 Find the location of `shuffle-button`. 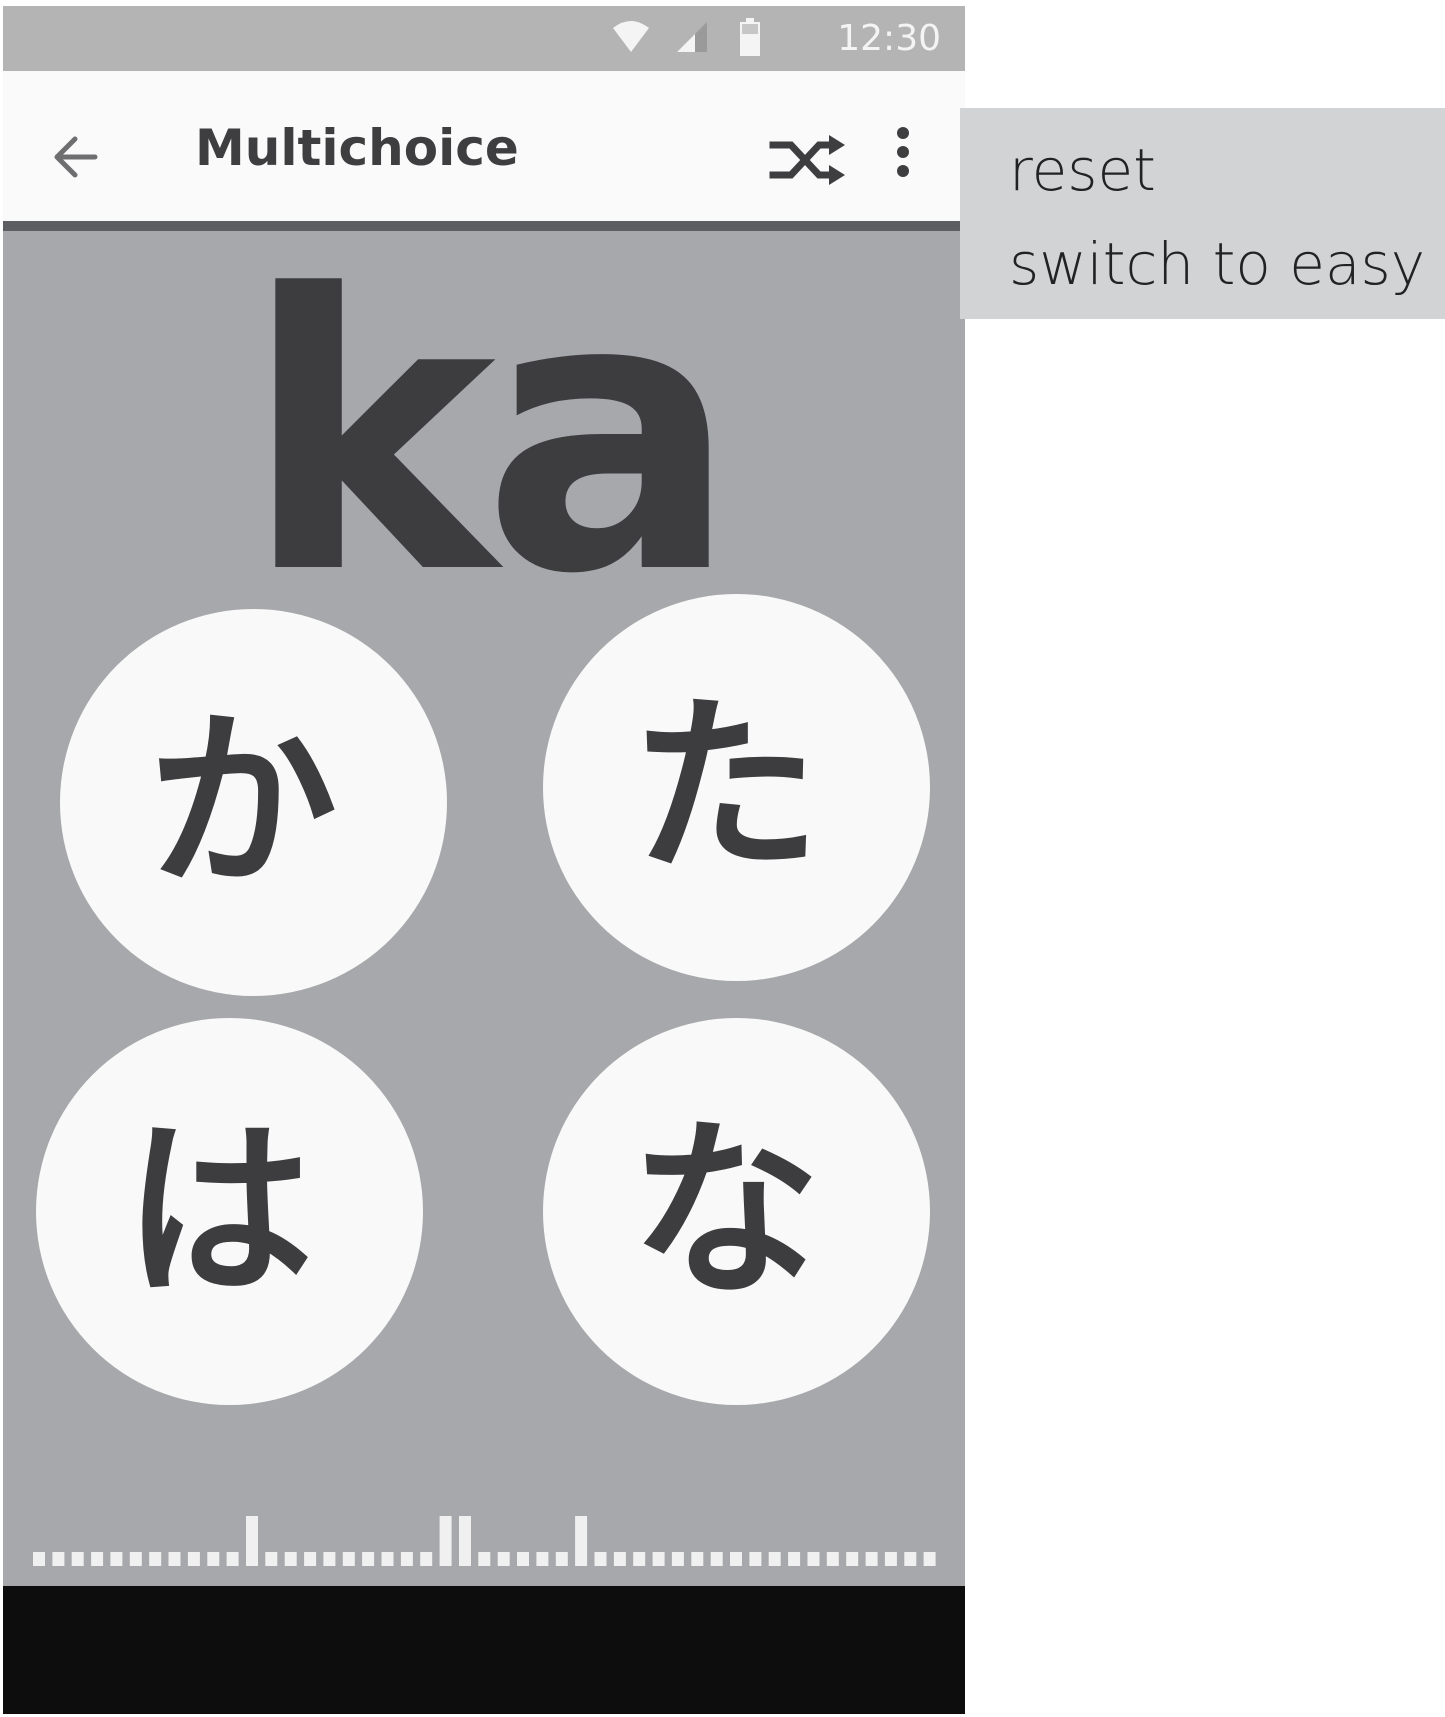

shuffle-button is located at coordinates (809, 161).